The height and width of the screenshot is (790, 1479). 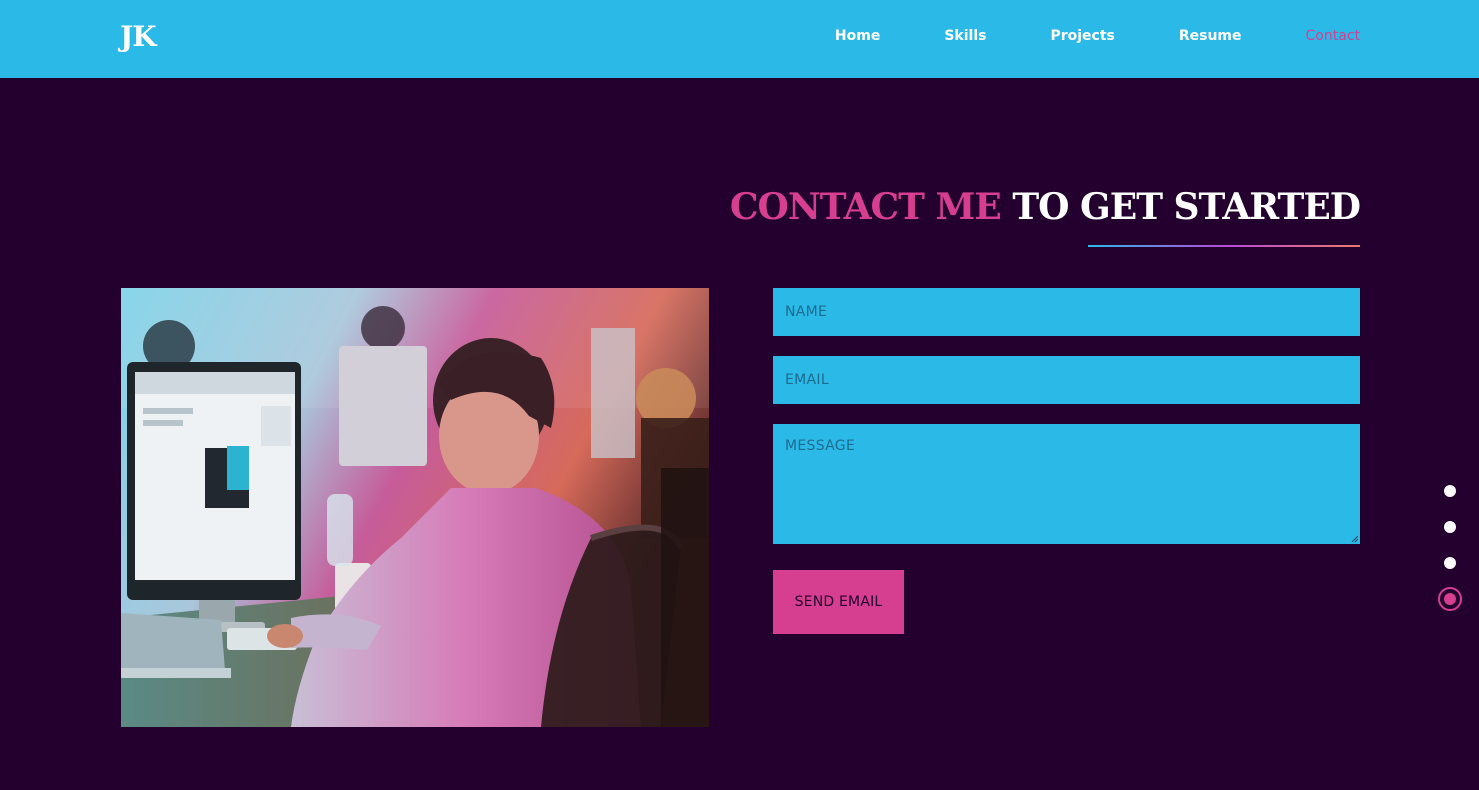 What do you see at coordinates (857, 36) in the screenshot?
I see `nav-link-home: Home` at bounding box center [857, 36].